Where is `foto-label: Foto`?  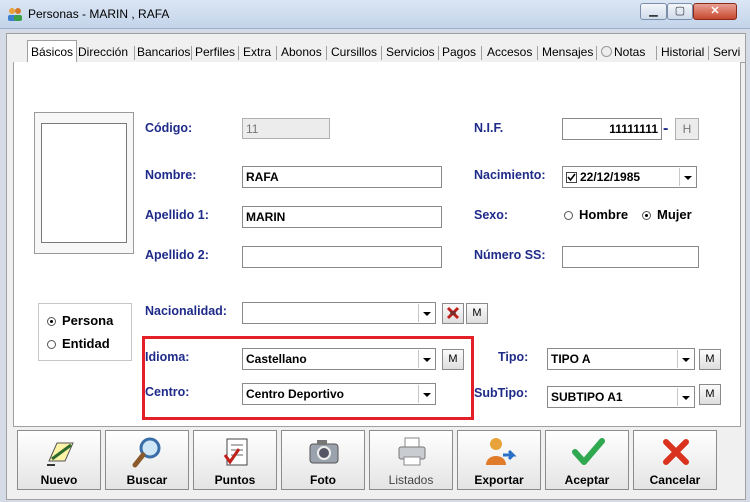 foto-label: Foto is located at coordinates (323, 480).